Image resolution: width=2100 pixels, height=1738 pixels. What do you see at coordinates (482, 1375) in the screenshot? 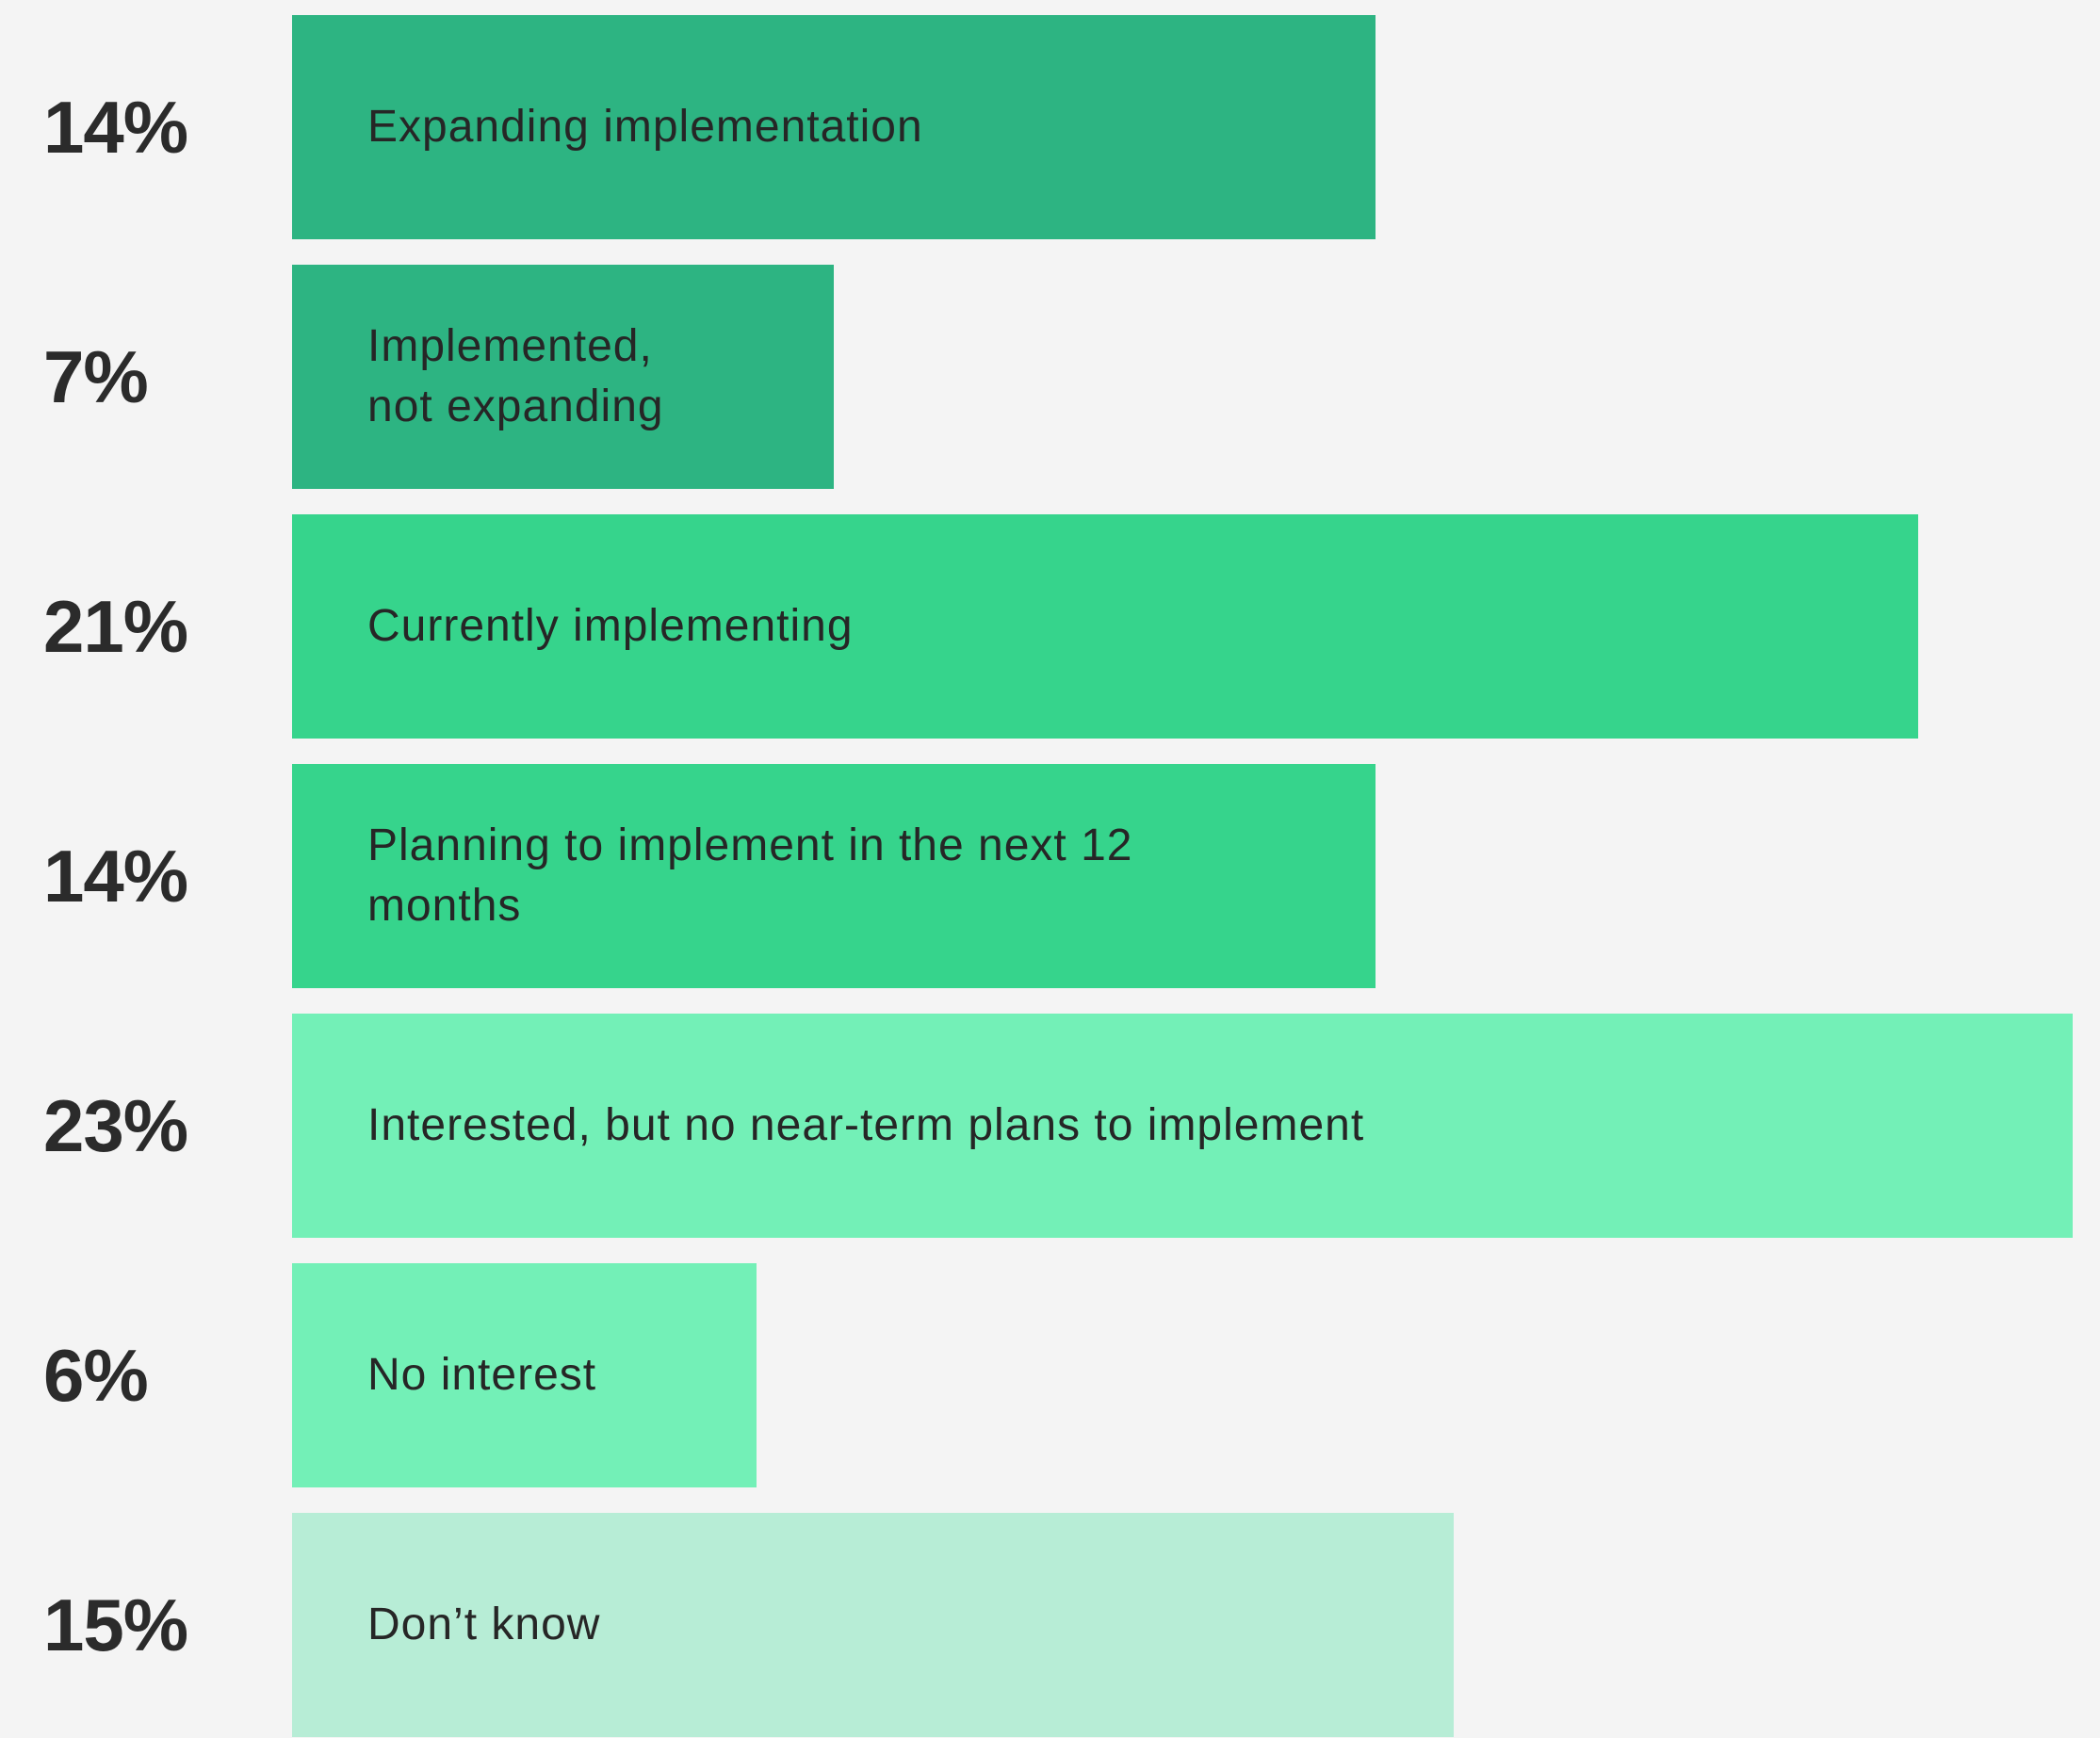
I see `category-label: No interest` at bounding box center [482, 1375].